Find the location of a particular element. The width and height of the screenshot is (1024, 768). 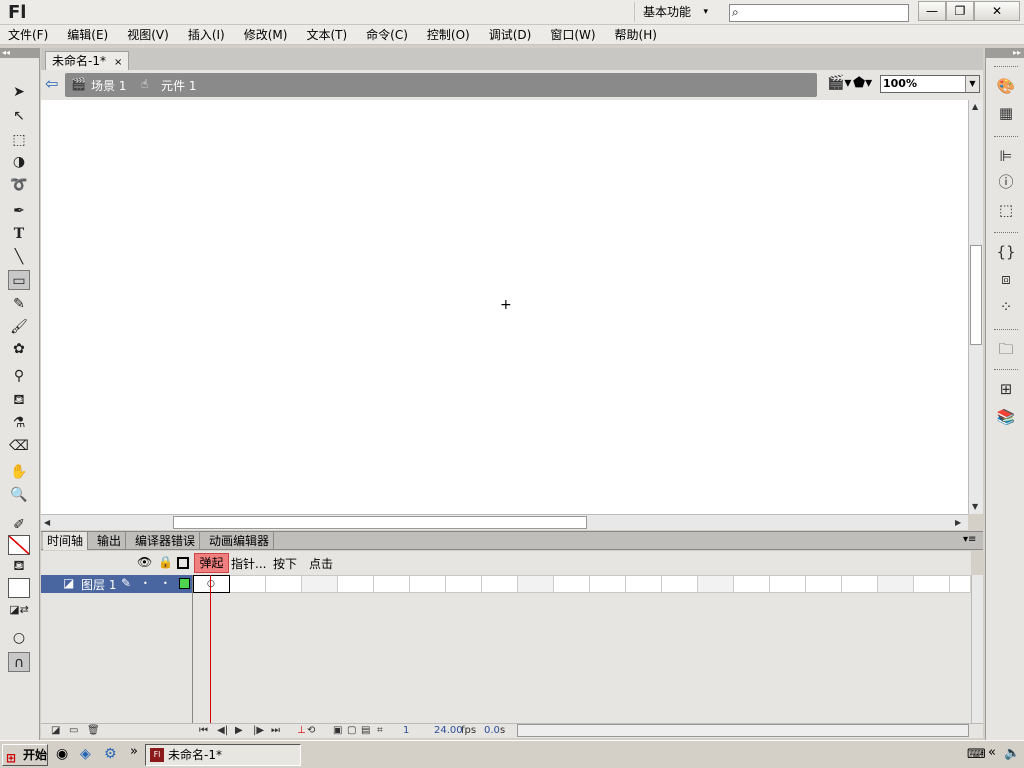

modify-onion-markers-icon: ⌗ is located at coordinates (380, 730).